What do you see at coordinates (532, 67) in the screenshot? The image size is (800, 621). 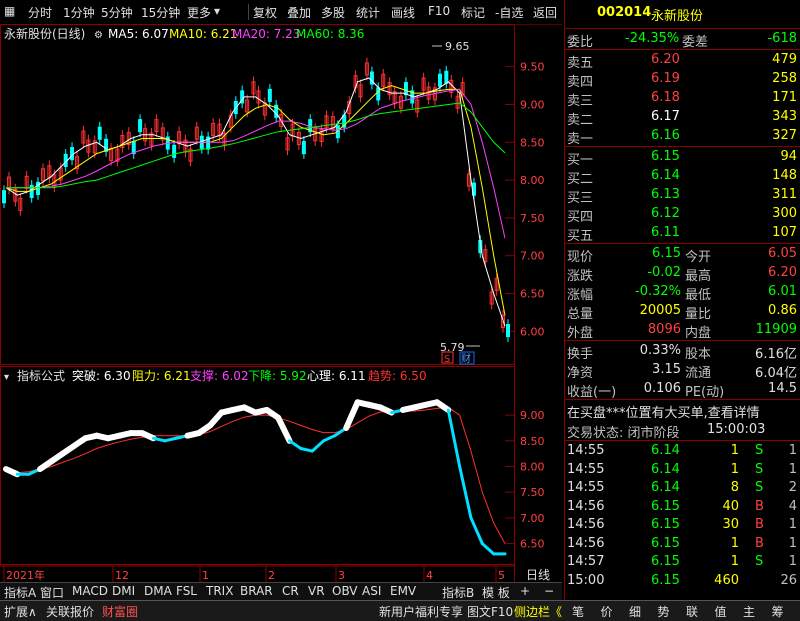 I see `y-tick-label: 9.50` at bounding box center [532, 67].